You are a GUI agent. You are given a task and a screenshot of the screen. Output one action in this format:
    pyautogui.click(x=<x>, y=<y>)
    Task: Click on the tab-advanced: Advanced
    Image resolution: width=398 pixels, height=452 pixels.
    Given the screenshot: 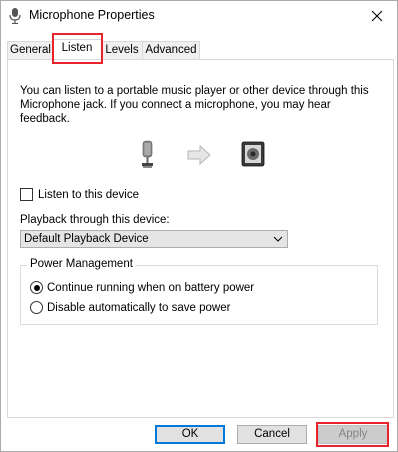 What is the action you would take?
    pyautogui.click(x=171, y=50)
    